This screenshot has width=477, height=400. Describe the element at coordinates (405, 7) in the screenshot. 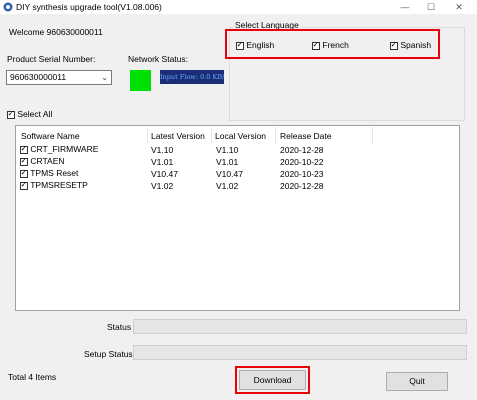

I see `minimize-button: —` at that location.